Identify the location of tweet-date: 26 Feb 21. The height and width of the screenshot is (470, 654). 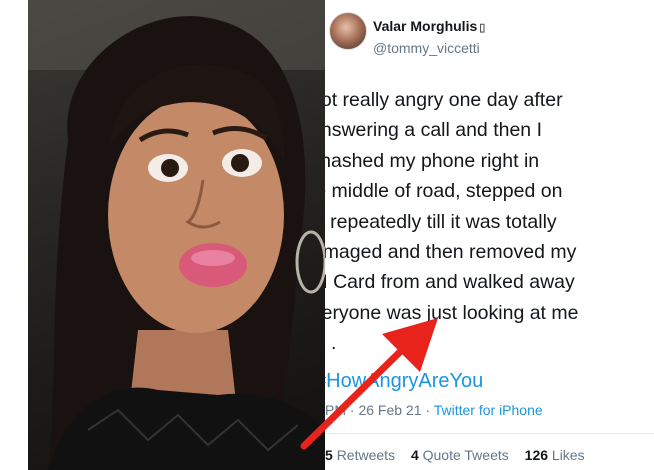
(389, 410).